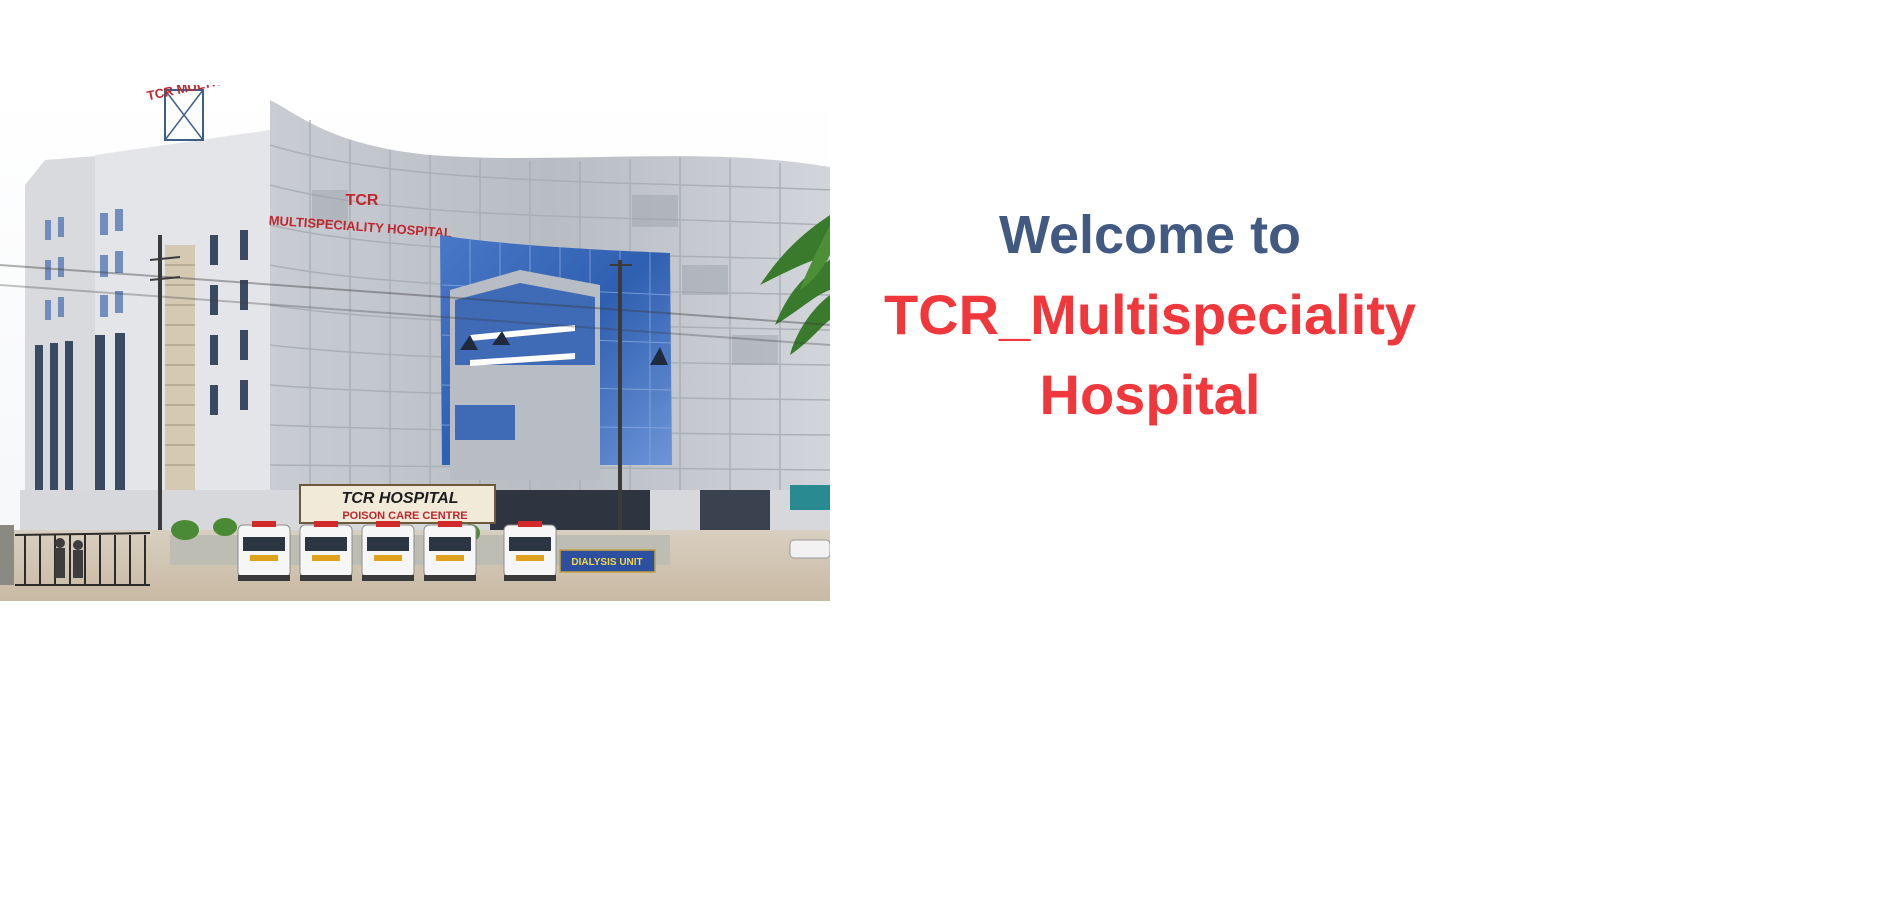  Describe the element at coordinates (399, 498) in the screenshot. I see `entrance-sign-line1: TCR HOSPITAL` at that location.